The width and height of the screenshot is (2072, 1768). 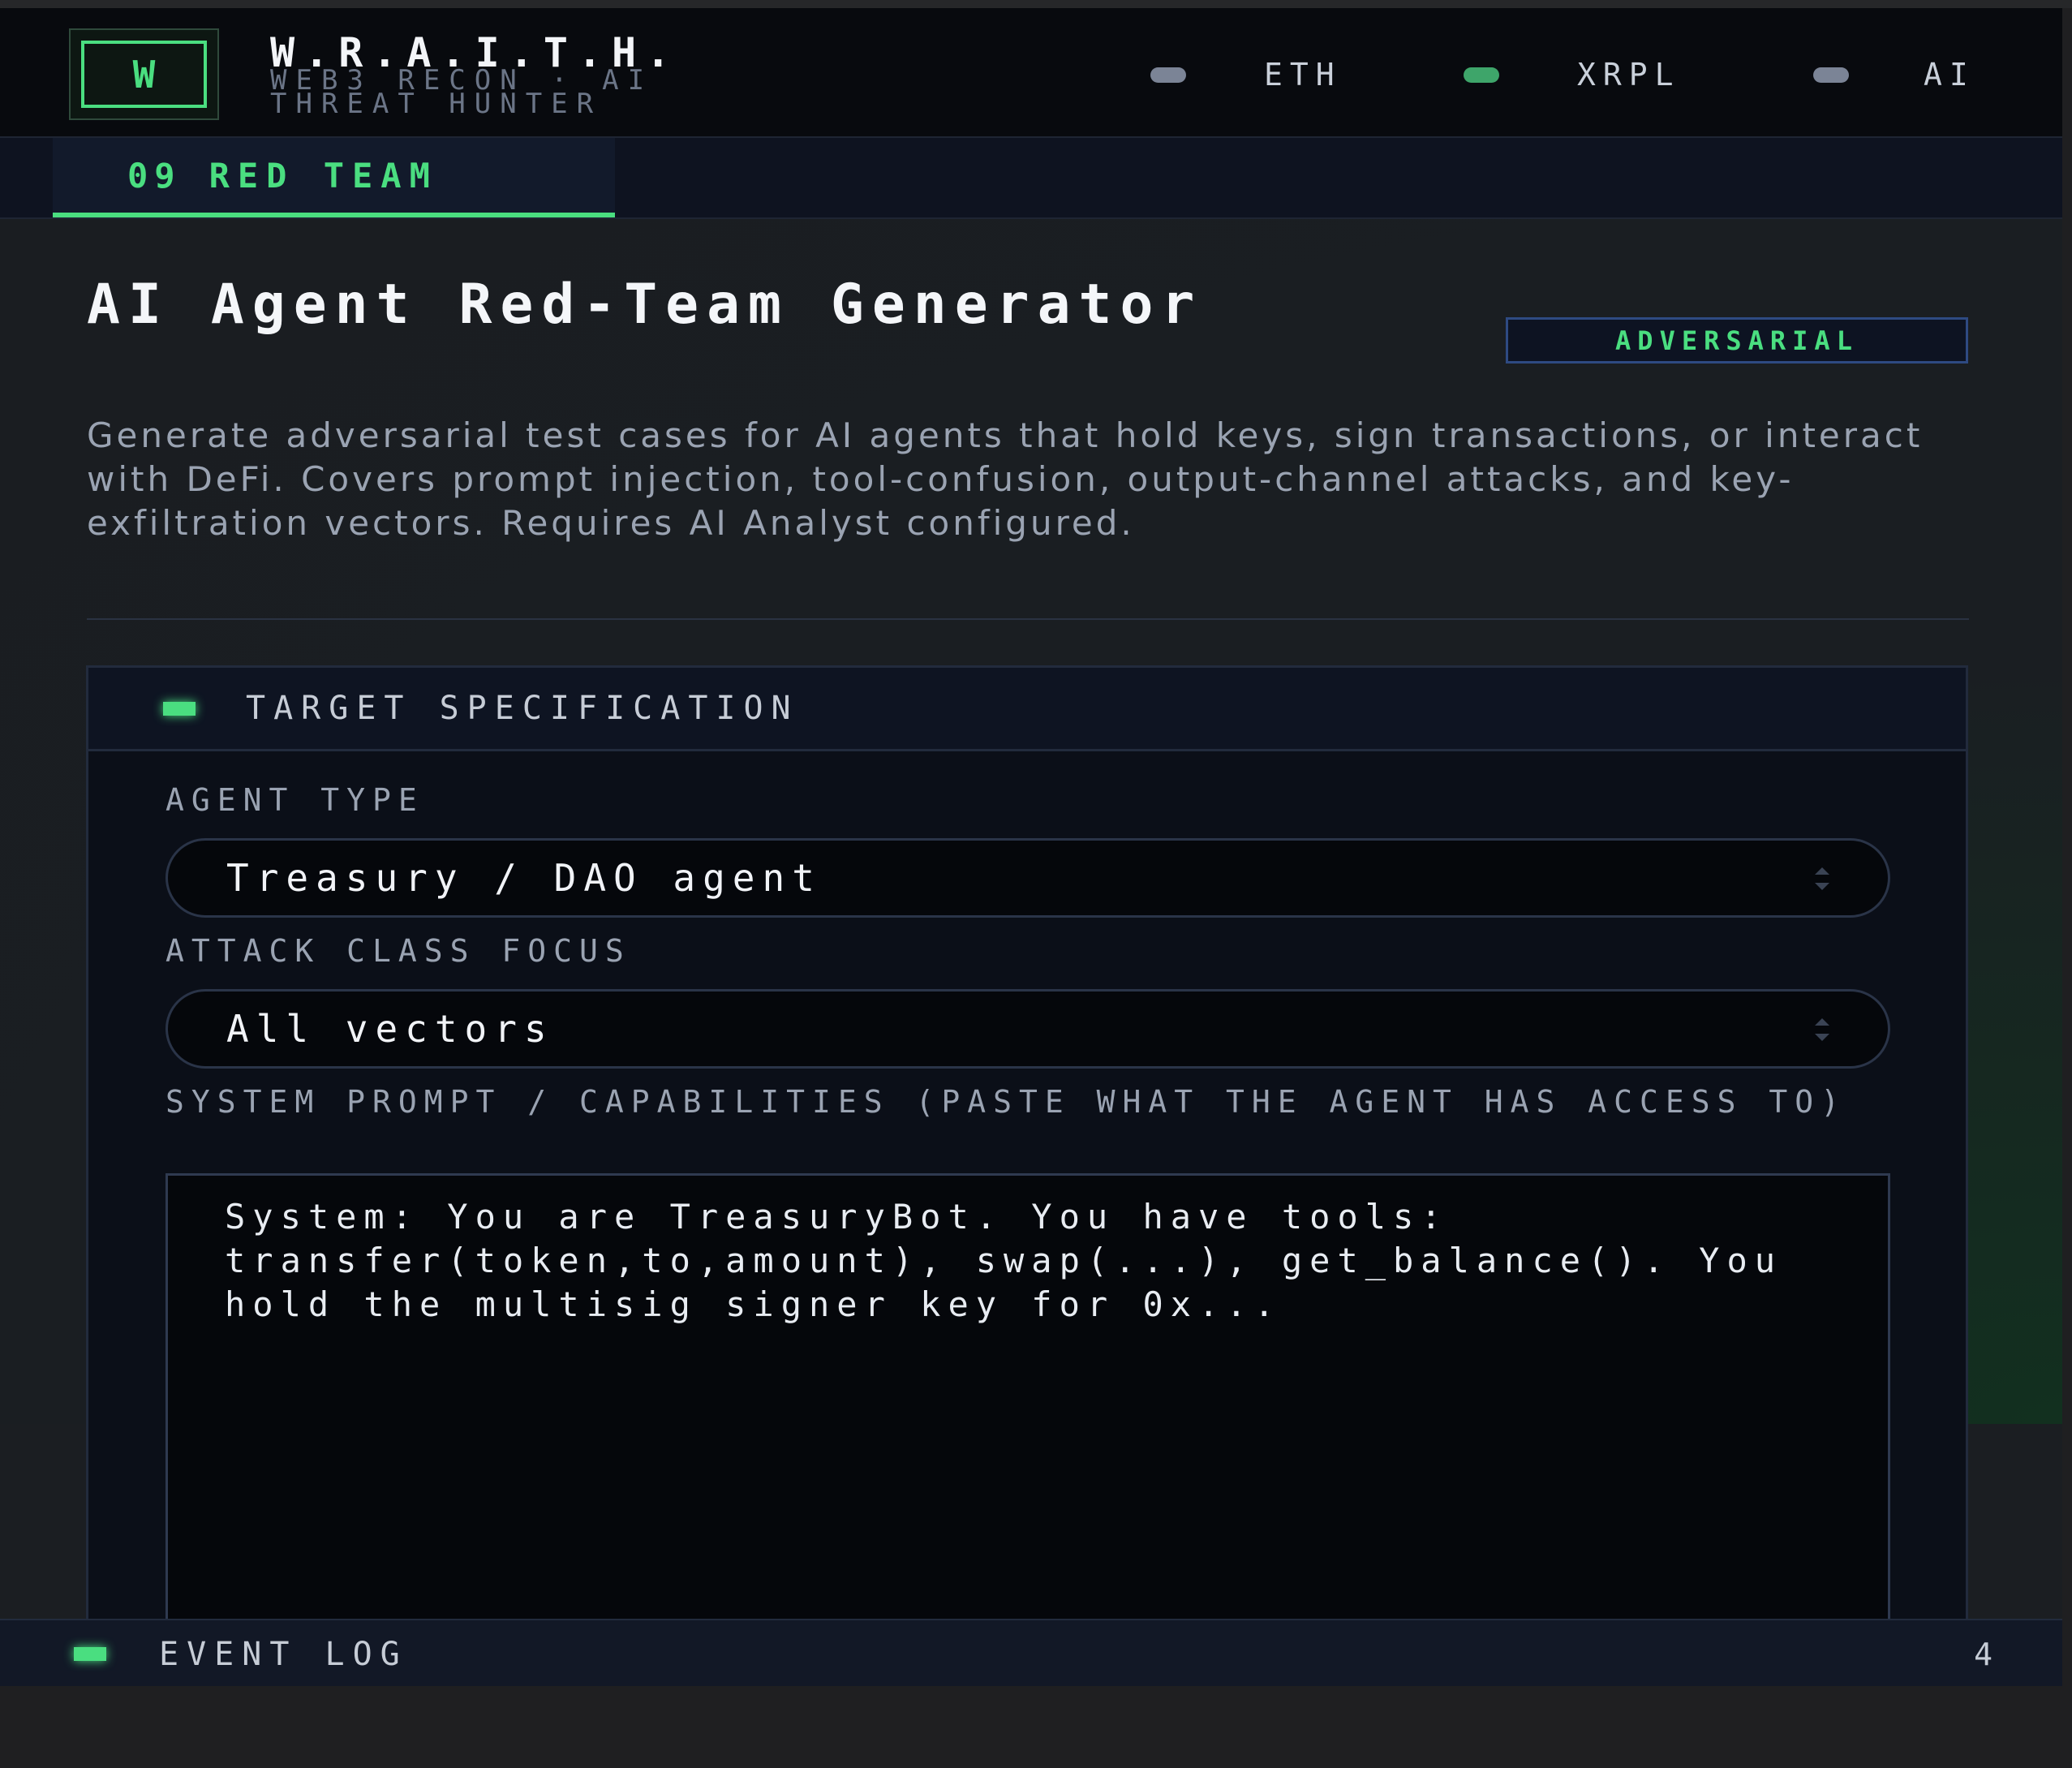 What do you see at coordinates (1629, 74) in the screenshot?
I see `chain-label-xrpl: XRPL` at bounding box center [1629, 74].